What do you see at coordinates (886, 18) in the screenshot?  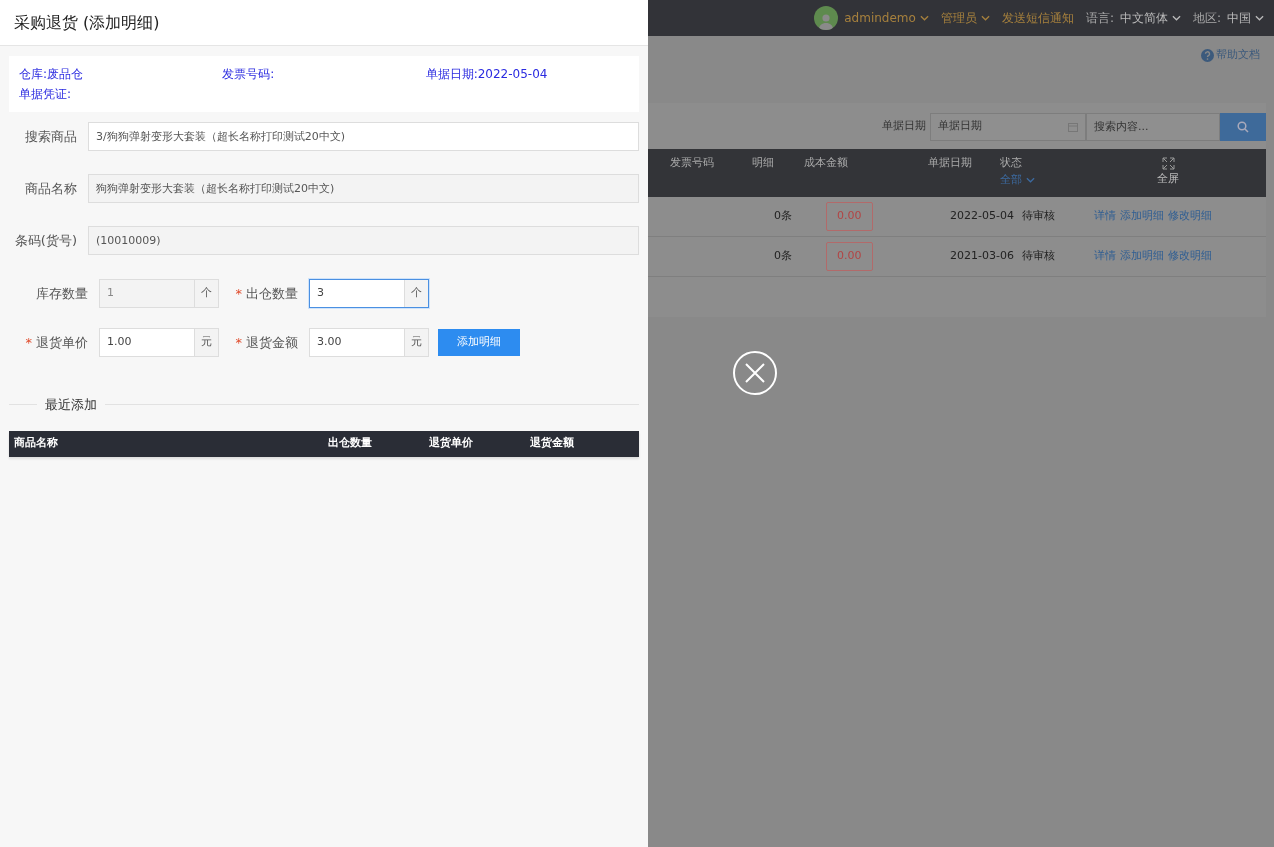 I see `user-menu: admindemo` at bounding box center [886, 18].